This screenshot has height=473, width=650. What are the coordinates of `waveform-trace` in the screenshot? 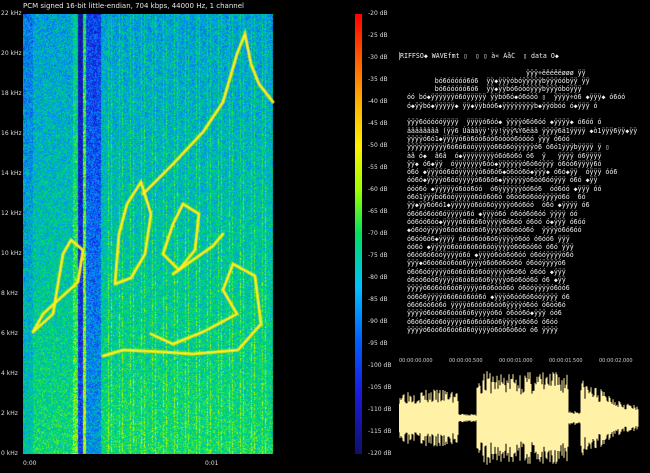 It's located at (519, 418).